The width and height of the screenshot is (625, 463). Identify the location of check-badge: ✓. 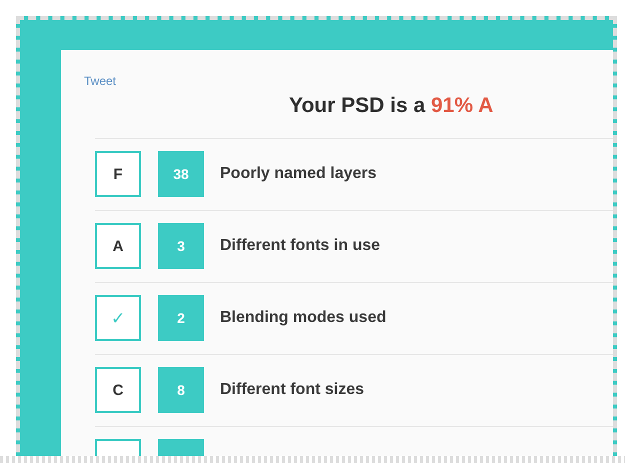
(118, 318).